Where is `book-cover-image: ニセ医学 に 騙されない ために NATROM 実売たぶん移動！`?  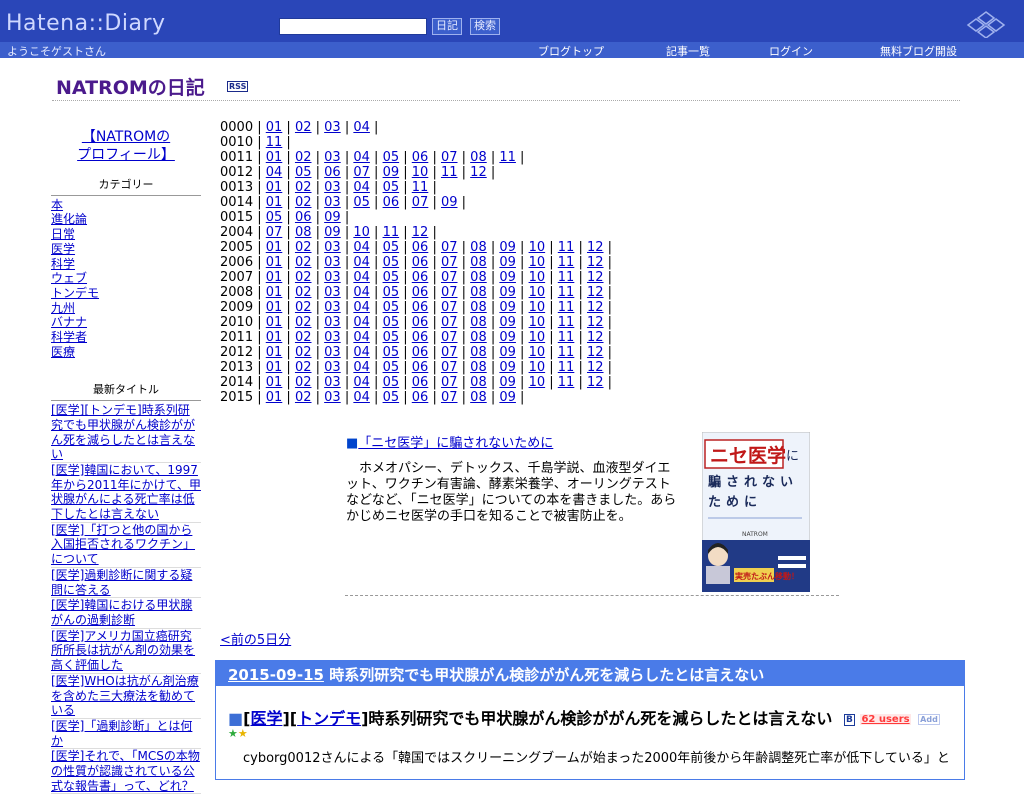 book-cover-image: ニセ医学 に 騙されない ために NATROM 実売たぶん移動！ is located at coordinates (756, 512).